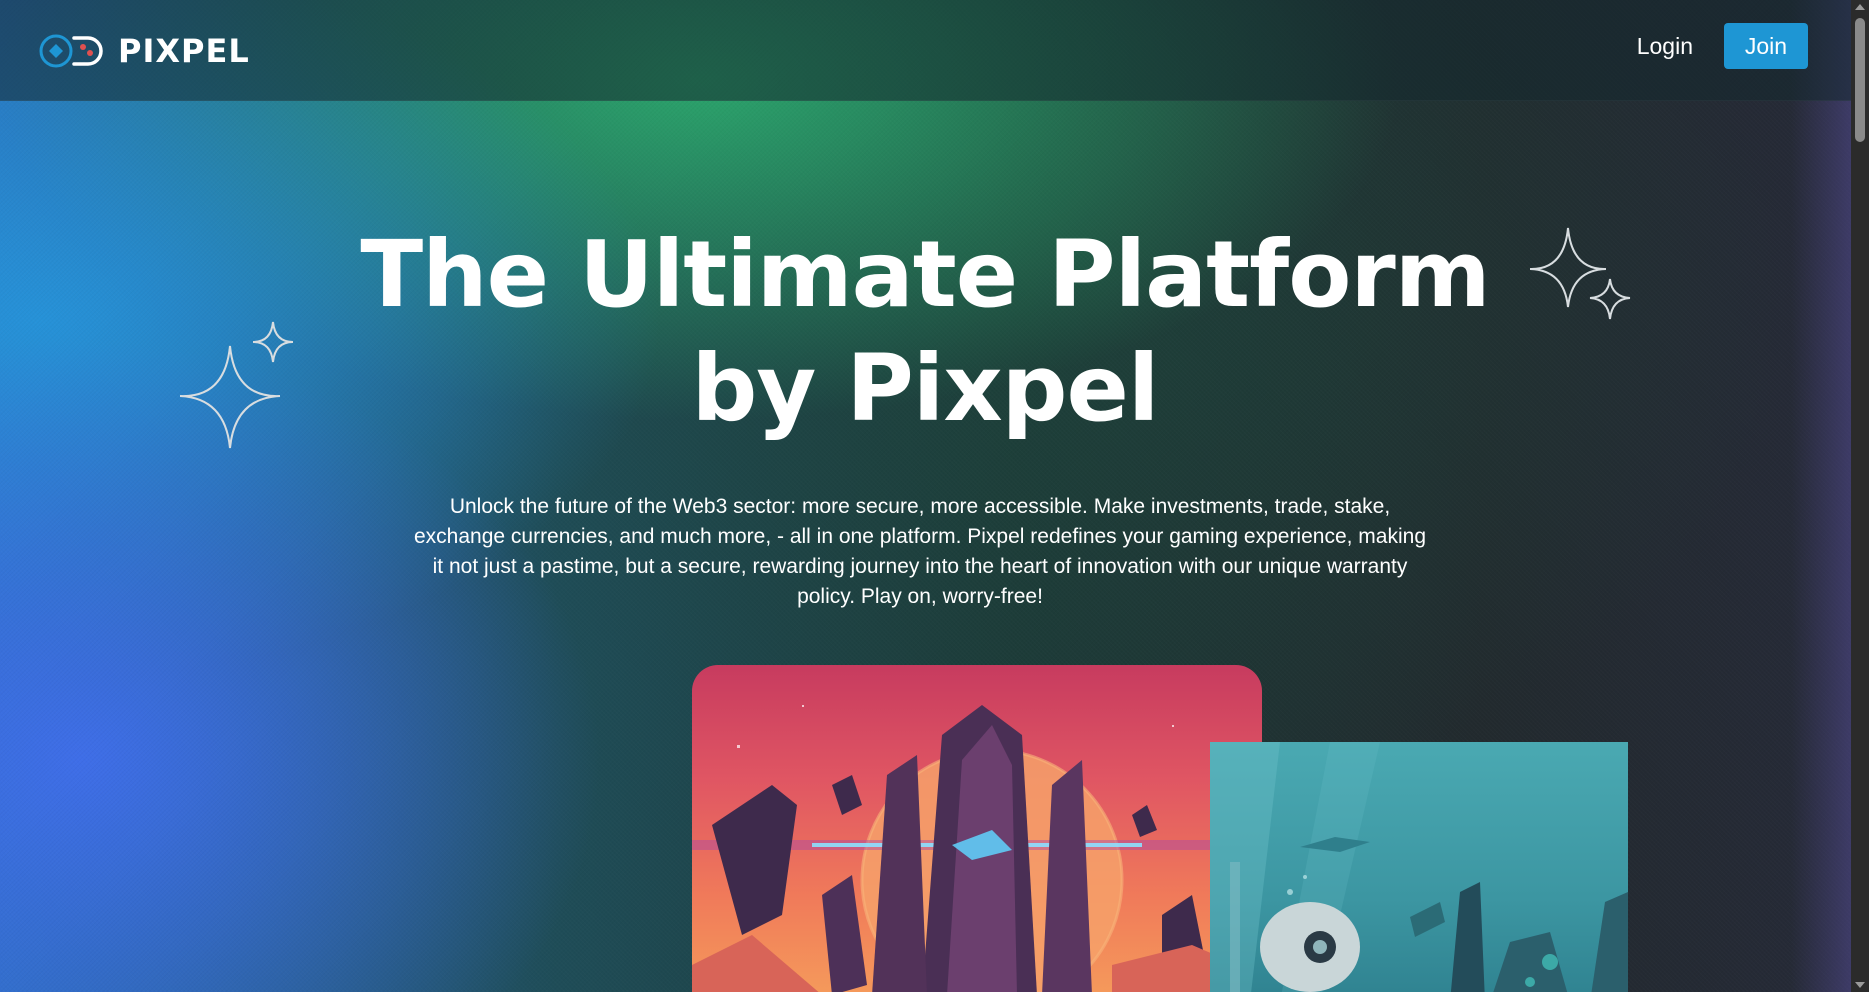  Describe the element at coordinates (71, 51) in the screenshot. I see `gamepad-logo-icon` at that location.